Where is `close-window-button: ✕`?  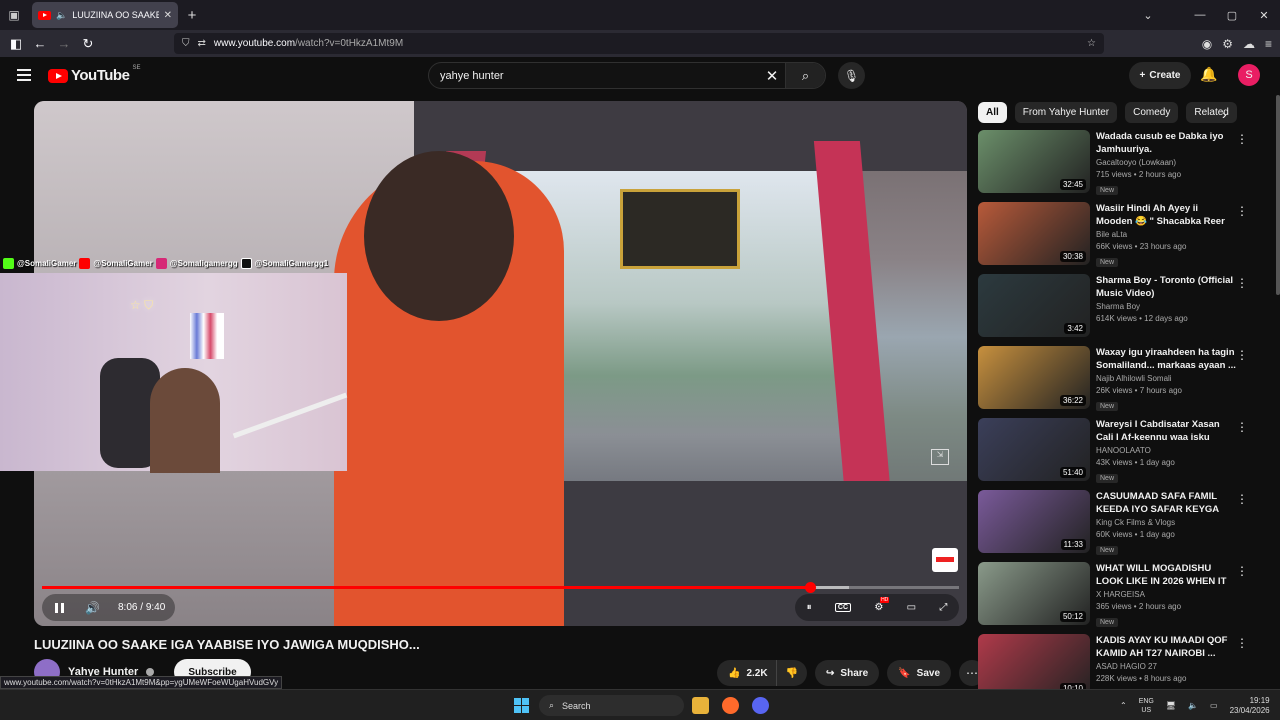
close-window-button: ✕ is located at coordinates (1264, 15).